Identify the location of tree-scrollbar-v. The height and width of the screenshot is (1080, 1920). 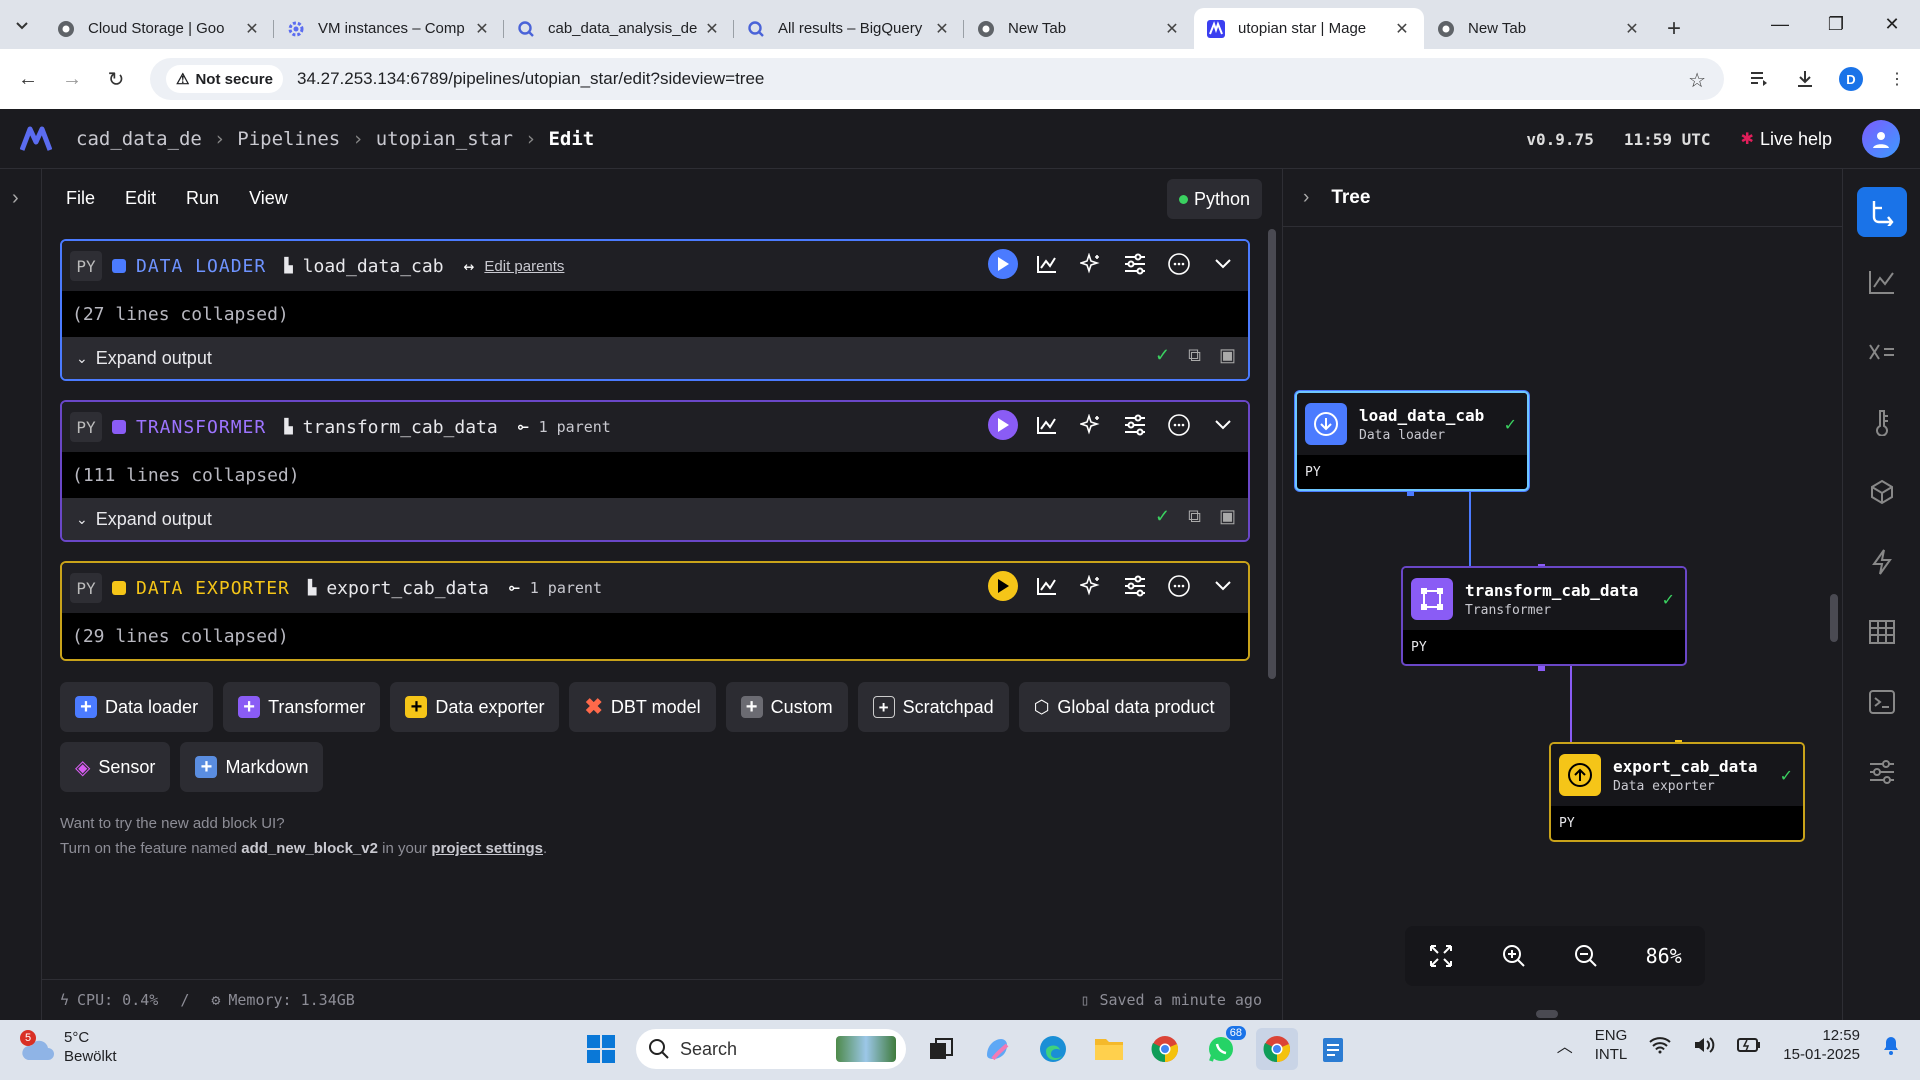
(1834, 618).